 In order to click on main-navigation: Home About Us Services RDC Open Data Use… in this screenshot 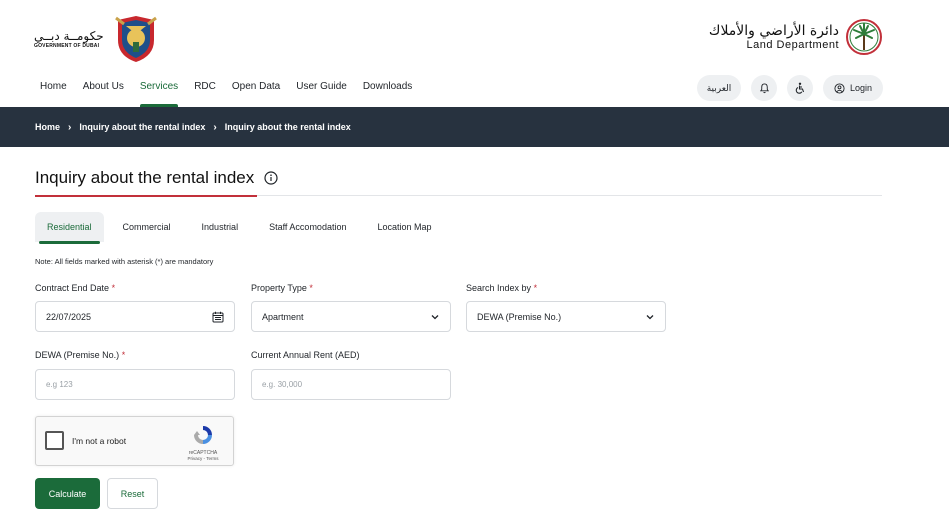, I will do `click(234, 93)`.